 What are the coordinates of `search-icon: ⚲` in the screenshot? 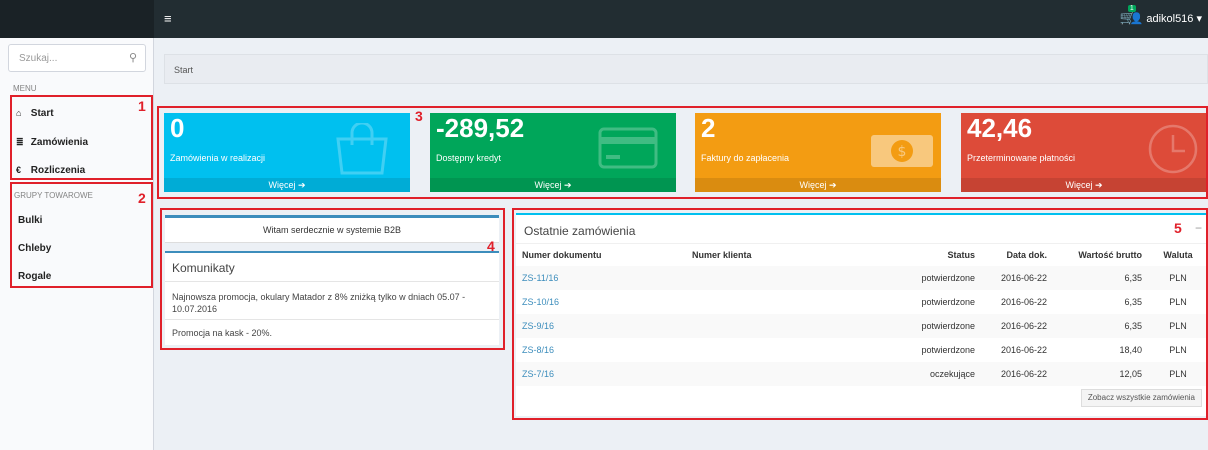 It's located at (133, 57).